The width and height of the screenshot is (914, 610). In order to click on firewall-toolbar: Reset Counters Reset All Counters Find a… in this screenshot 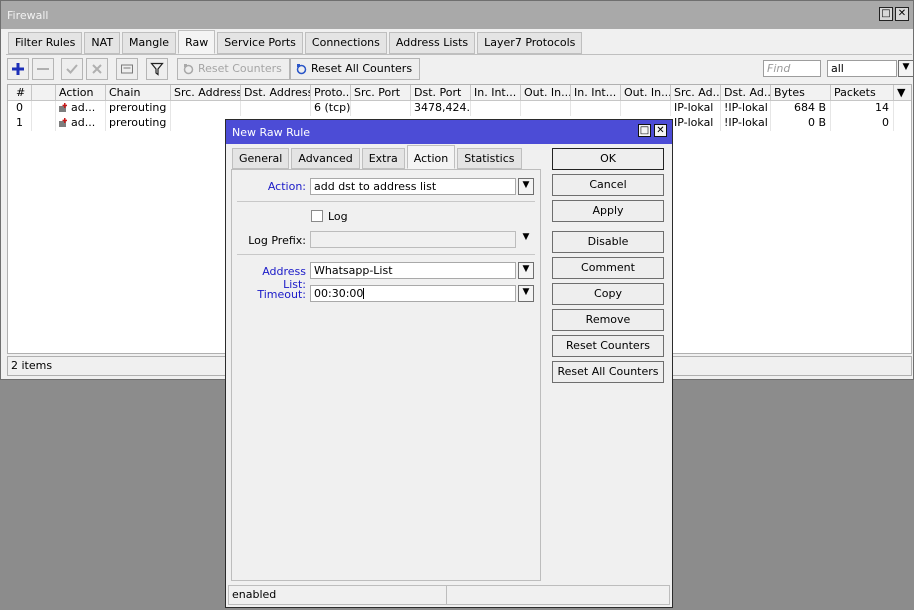, I will do `click(460, 69)`.